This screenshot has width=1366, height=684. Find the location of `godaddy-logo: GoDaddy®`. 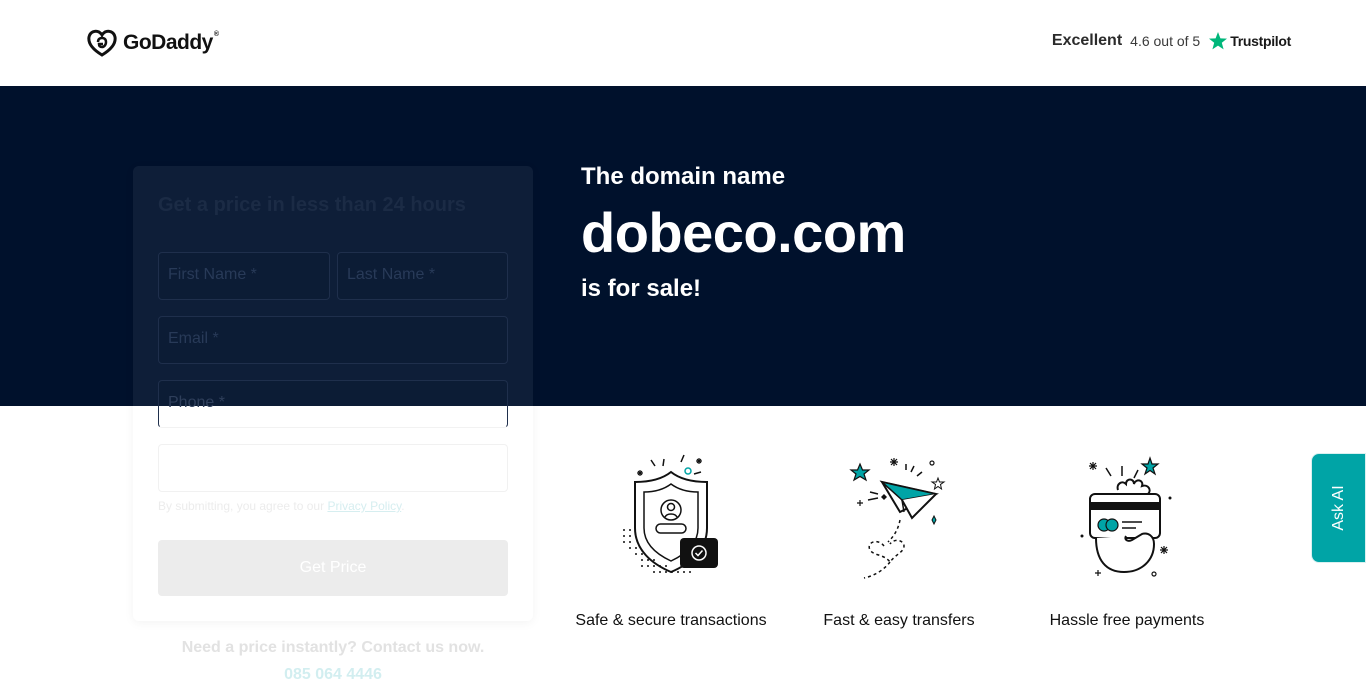

godaddy-logo: GoDaddy® is located at coordinates (152, 43).